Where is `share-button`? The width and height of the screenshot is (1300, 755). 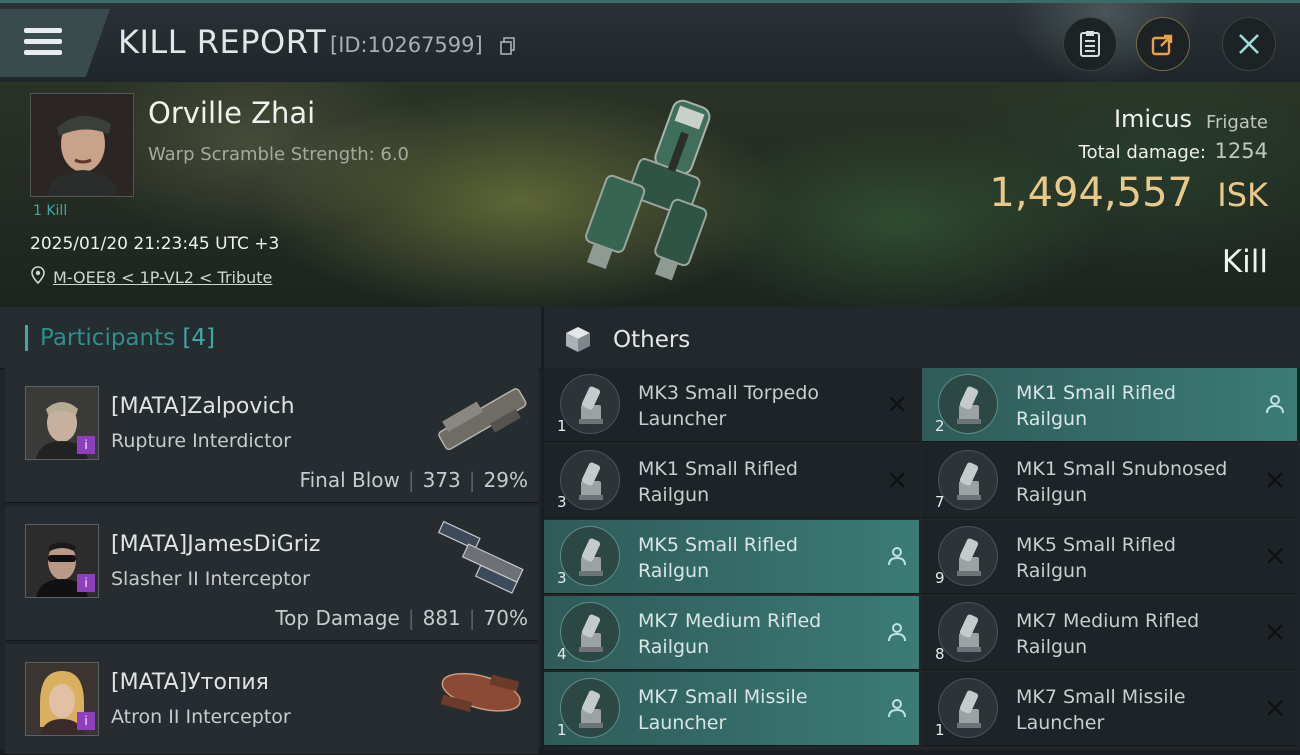 share-button is located at coordinates (1163, 44).